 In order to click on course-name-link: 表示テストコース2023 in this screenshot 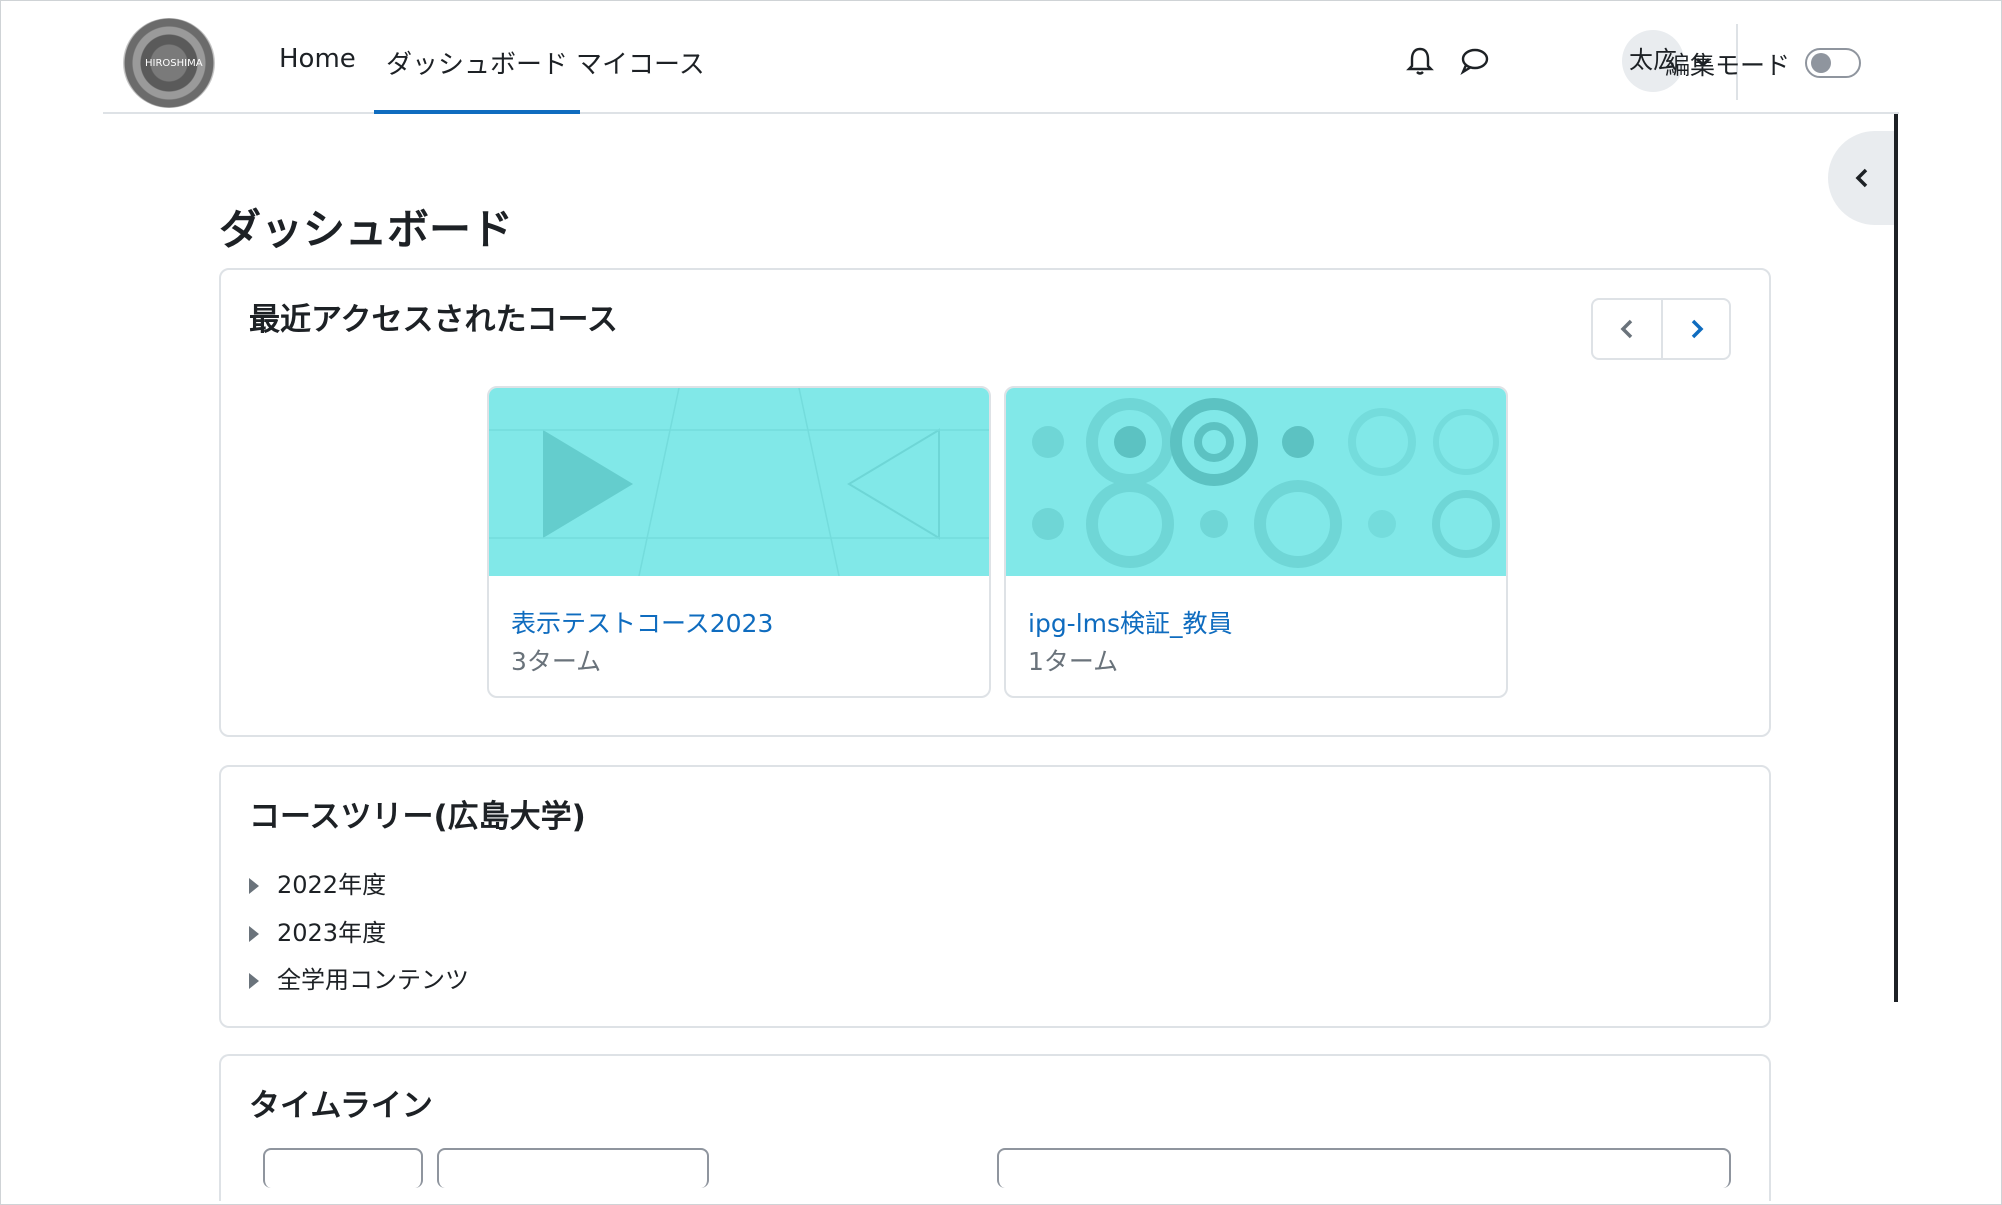, I will do `click(642, 622)`.